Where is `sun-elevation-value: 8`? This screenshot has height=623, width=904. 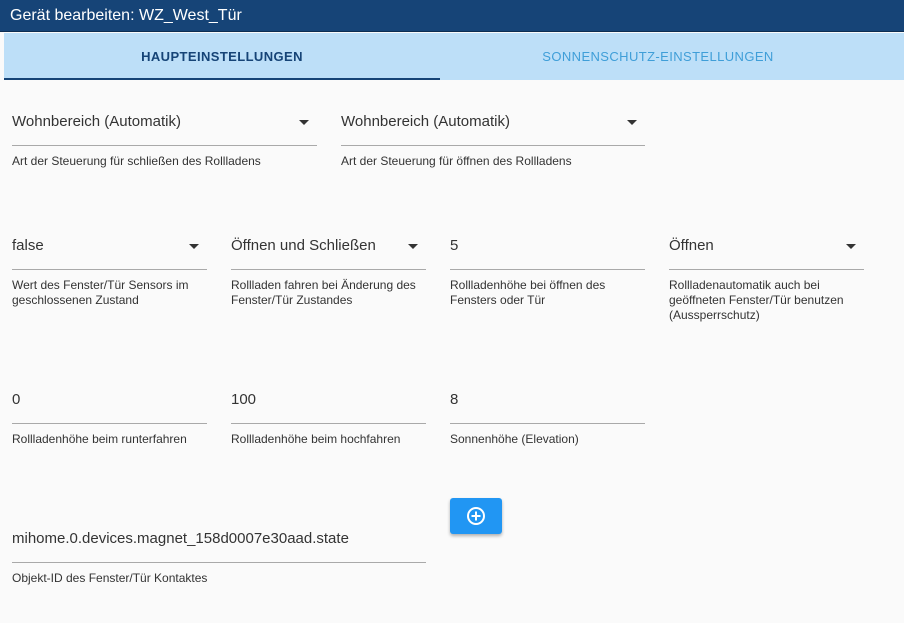 sun-elevation-value: 8 is located at coordinates (454, 399).